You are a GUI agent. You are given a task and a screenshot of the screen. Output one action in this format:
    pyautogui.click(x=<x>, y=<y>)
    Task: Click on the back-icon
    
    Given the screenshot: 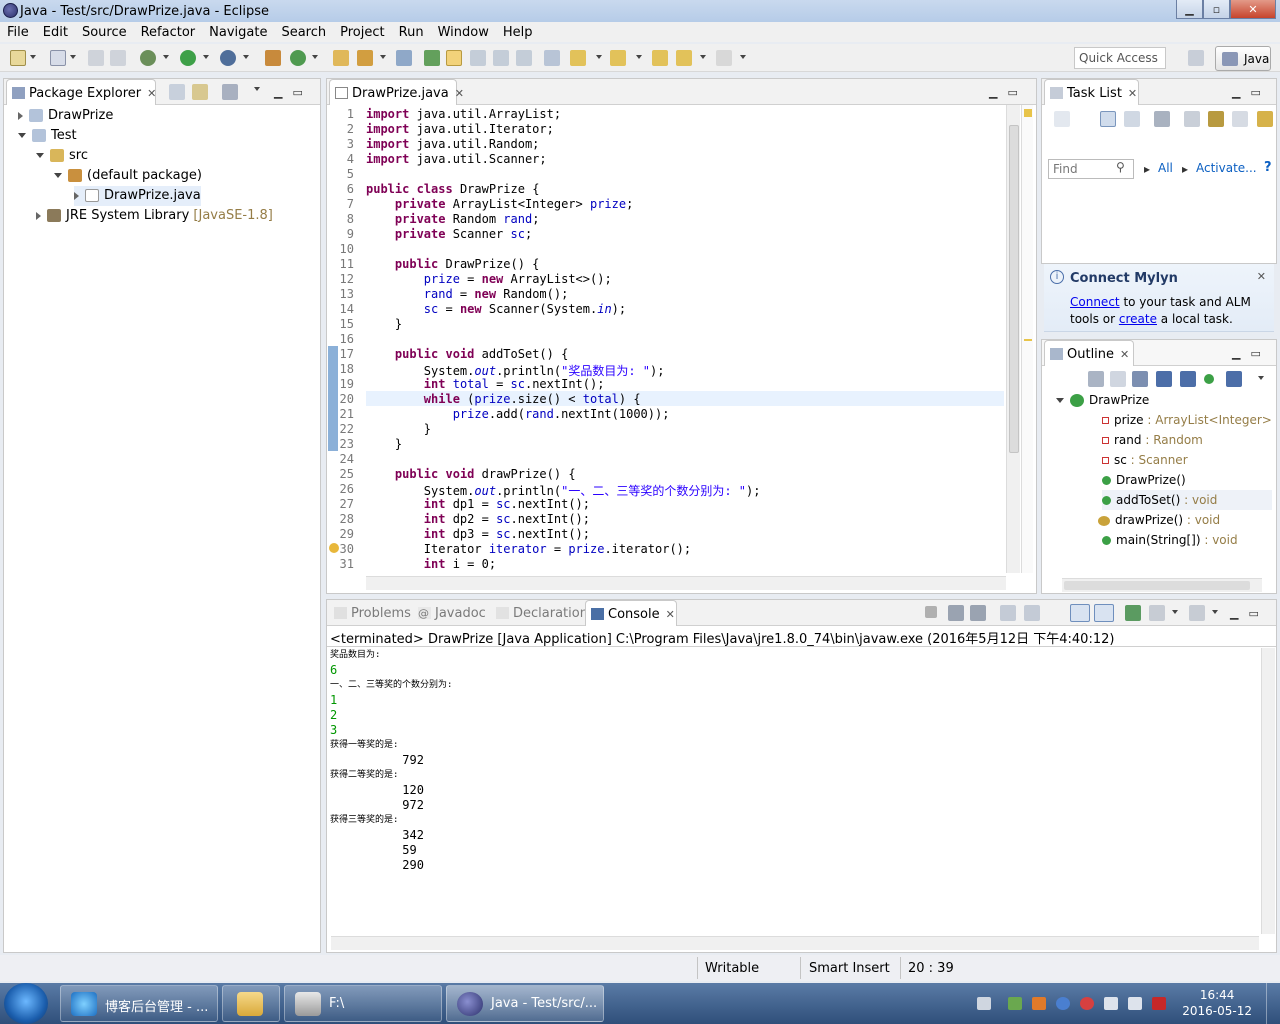 What is the action you would take?
    pyautogui.click(x=684, y=58)
    